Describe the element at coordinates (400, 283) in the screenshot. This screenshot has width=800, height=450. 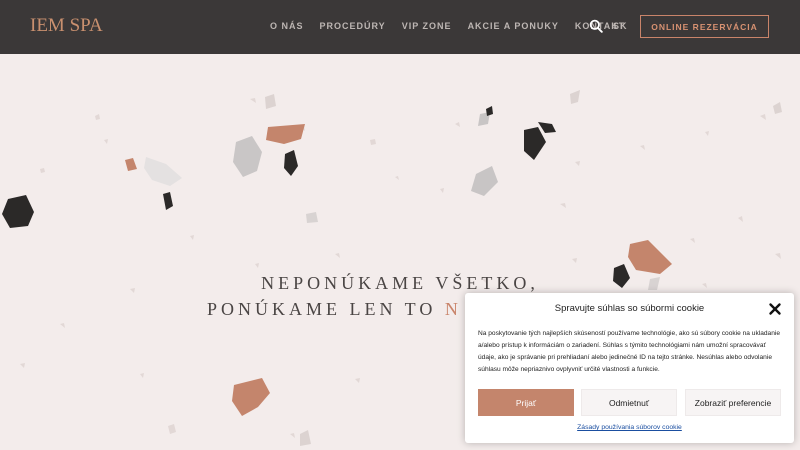
I see `hero-tagline-line1: NEPONÚKAME VŠETKO,` at that location.